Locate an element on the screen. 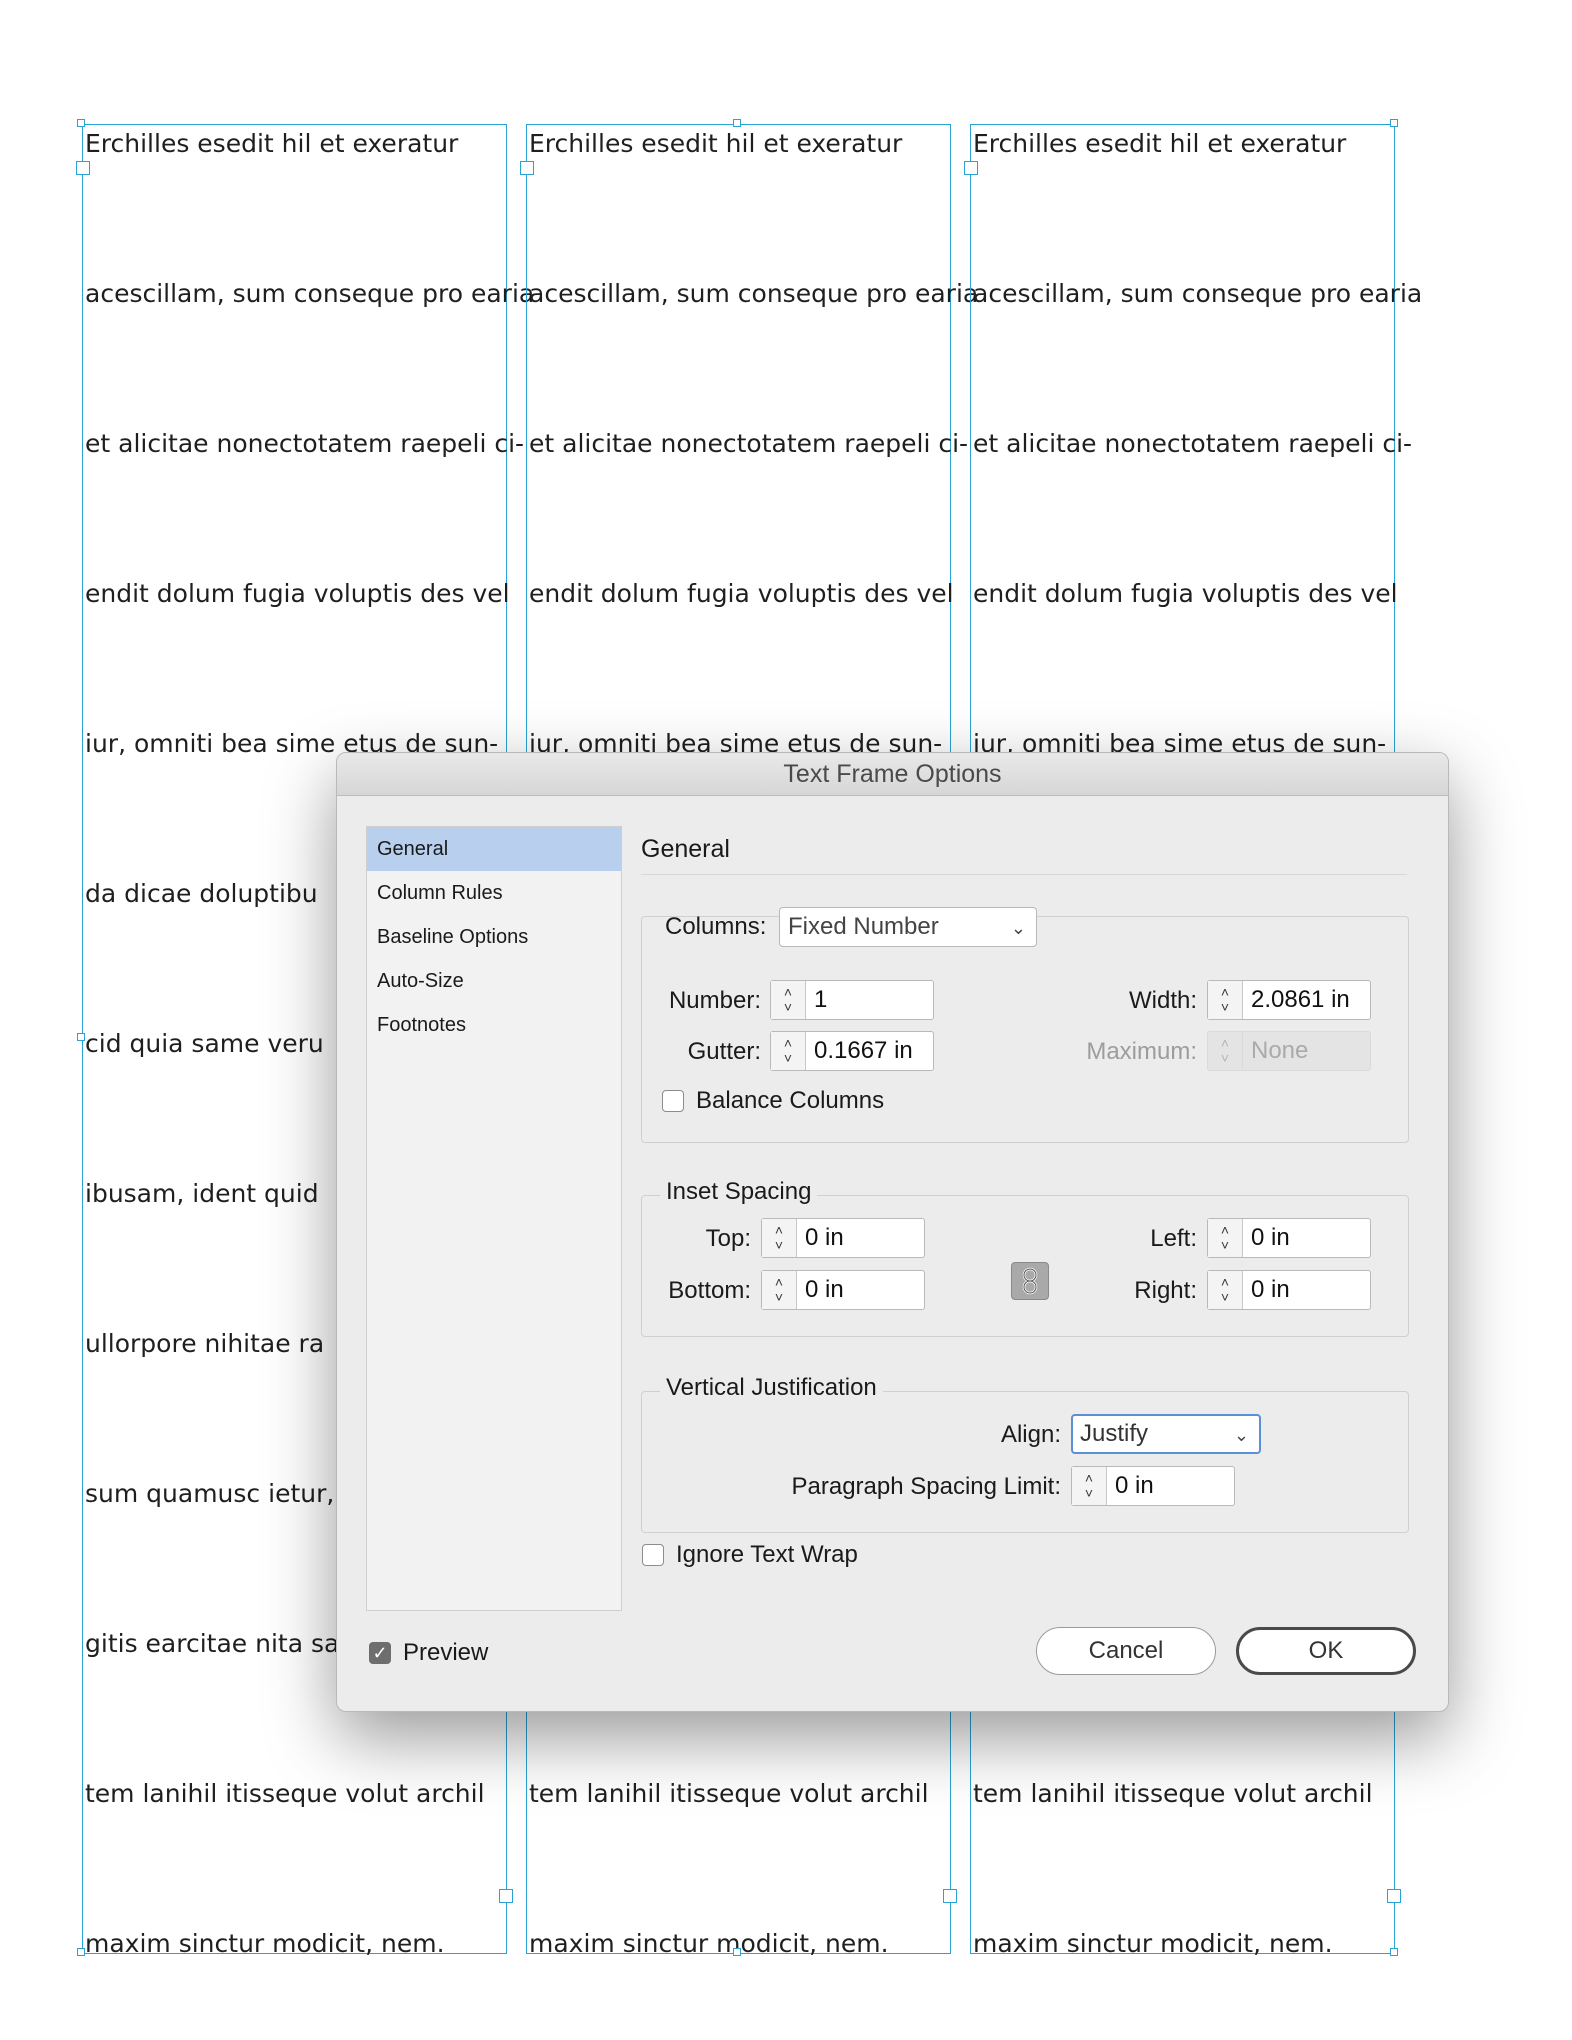 This screenshot has width=1572, height=2040. vertical-justification-legend: Vertical Justification is located at coordinates (771, 1388).